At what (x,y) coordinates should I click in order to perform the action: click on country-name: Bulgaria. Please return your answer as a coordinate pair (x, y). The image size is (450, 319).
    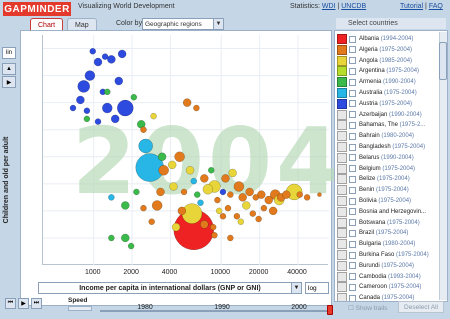
    Looking at the image, I should click on (370, 244).